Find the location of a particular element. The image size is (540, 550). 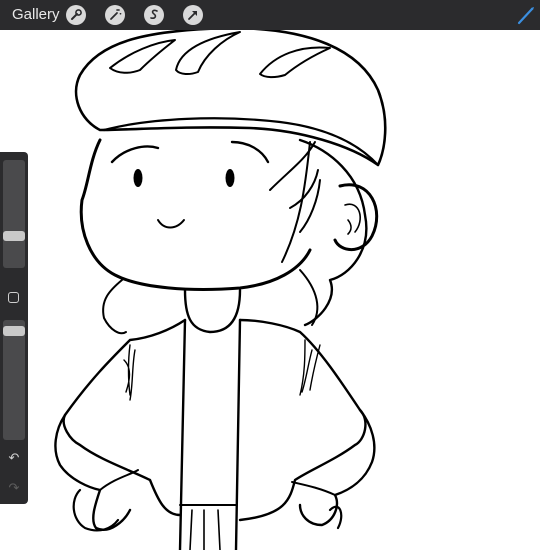

brush-icon is located at coordinates (526, 15).